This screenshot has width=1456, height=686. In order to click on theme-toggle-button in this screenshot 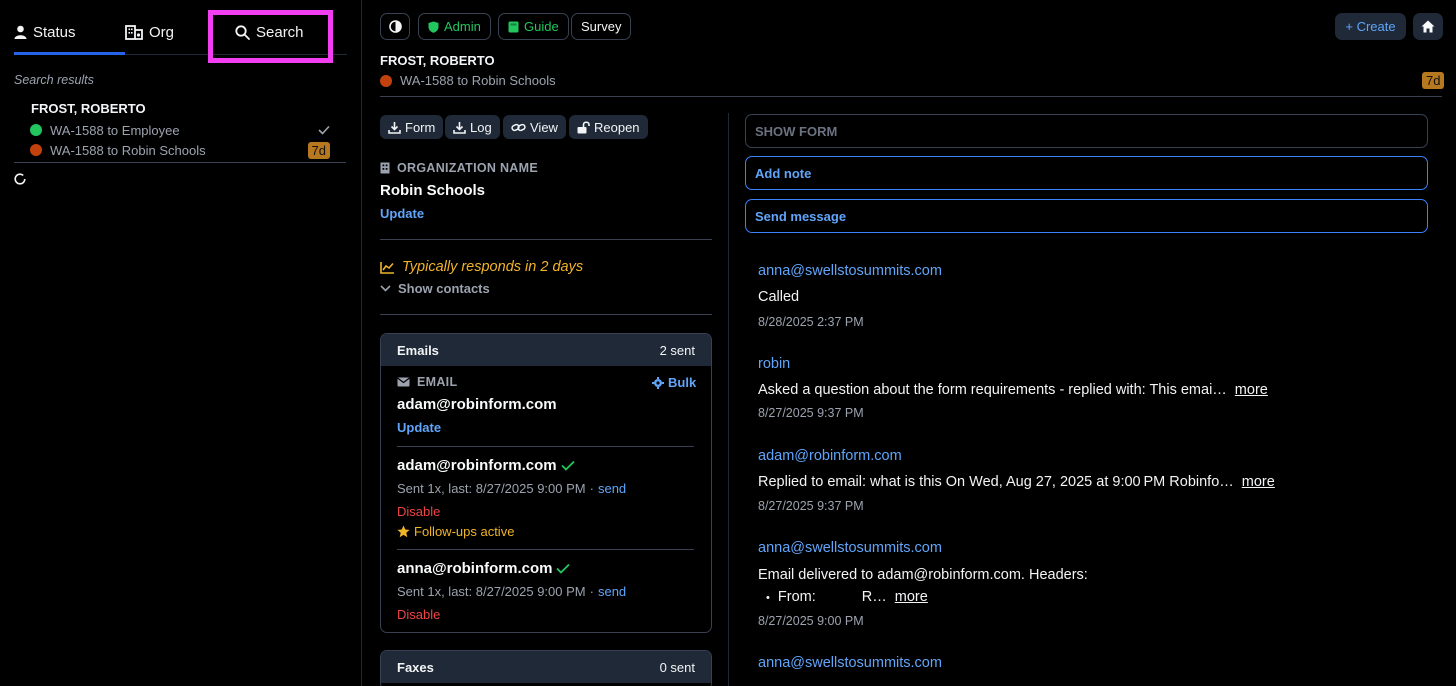, I will do `click(395, 26)`.